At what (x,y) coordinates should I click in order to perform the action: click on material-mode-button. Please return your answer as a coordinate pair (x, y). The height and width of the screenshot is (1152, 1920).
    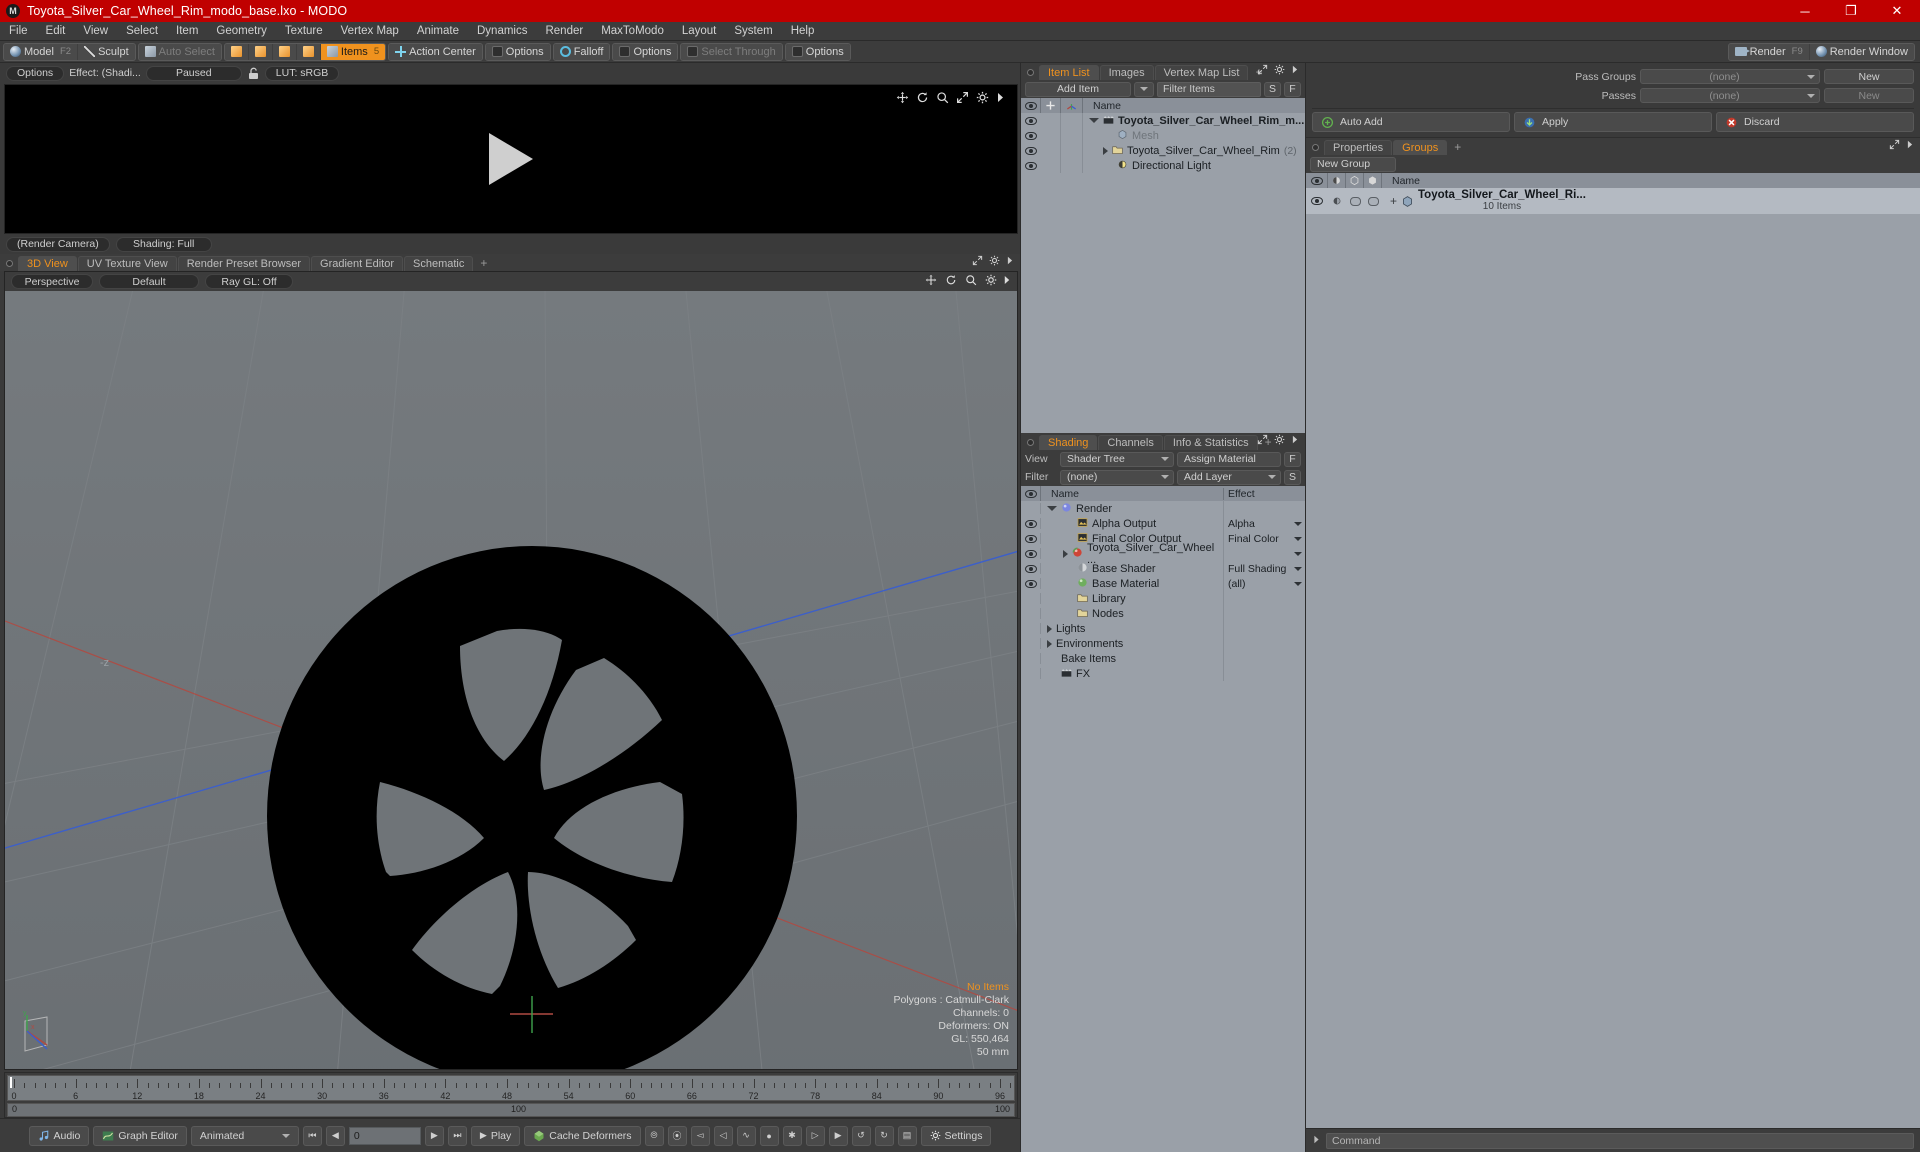
    Looking at the image, I should click on (308, 51).